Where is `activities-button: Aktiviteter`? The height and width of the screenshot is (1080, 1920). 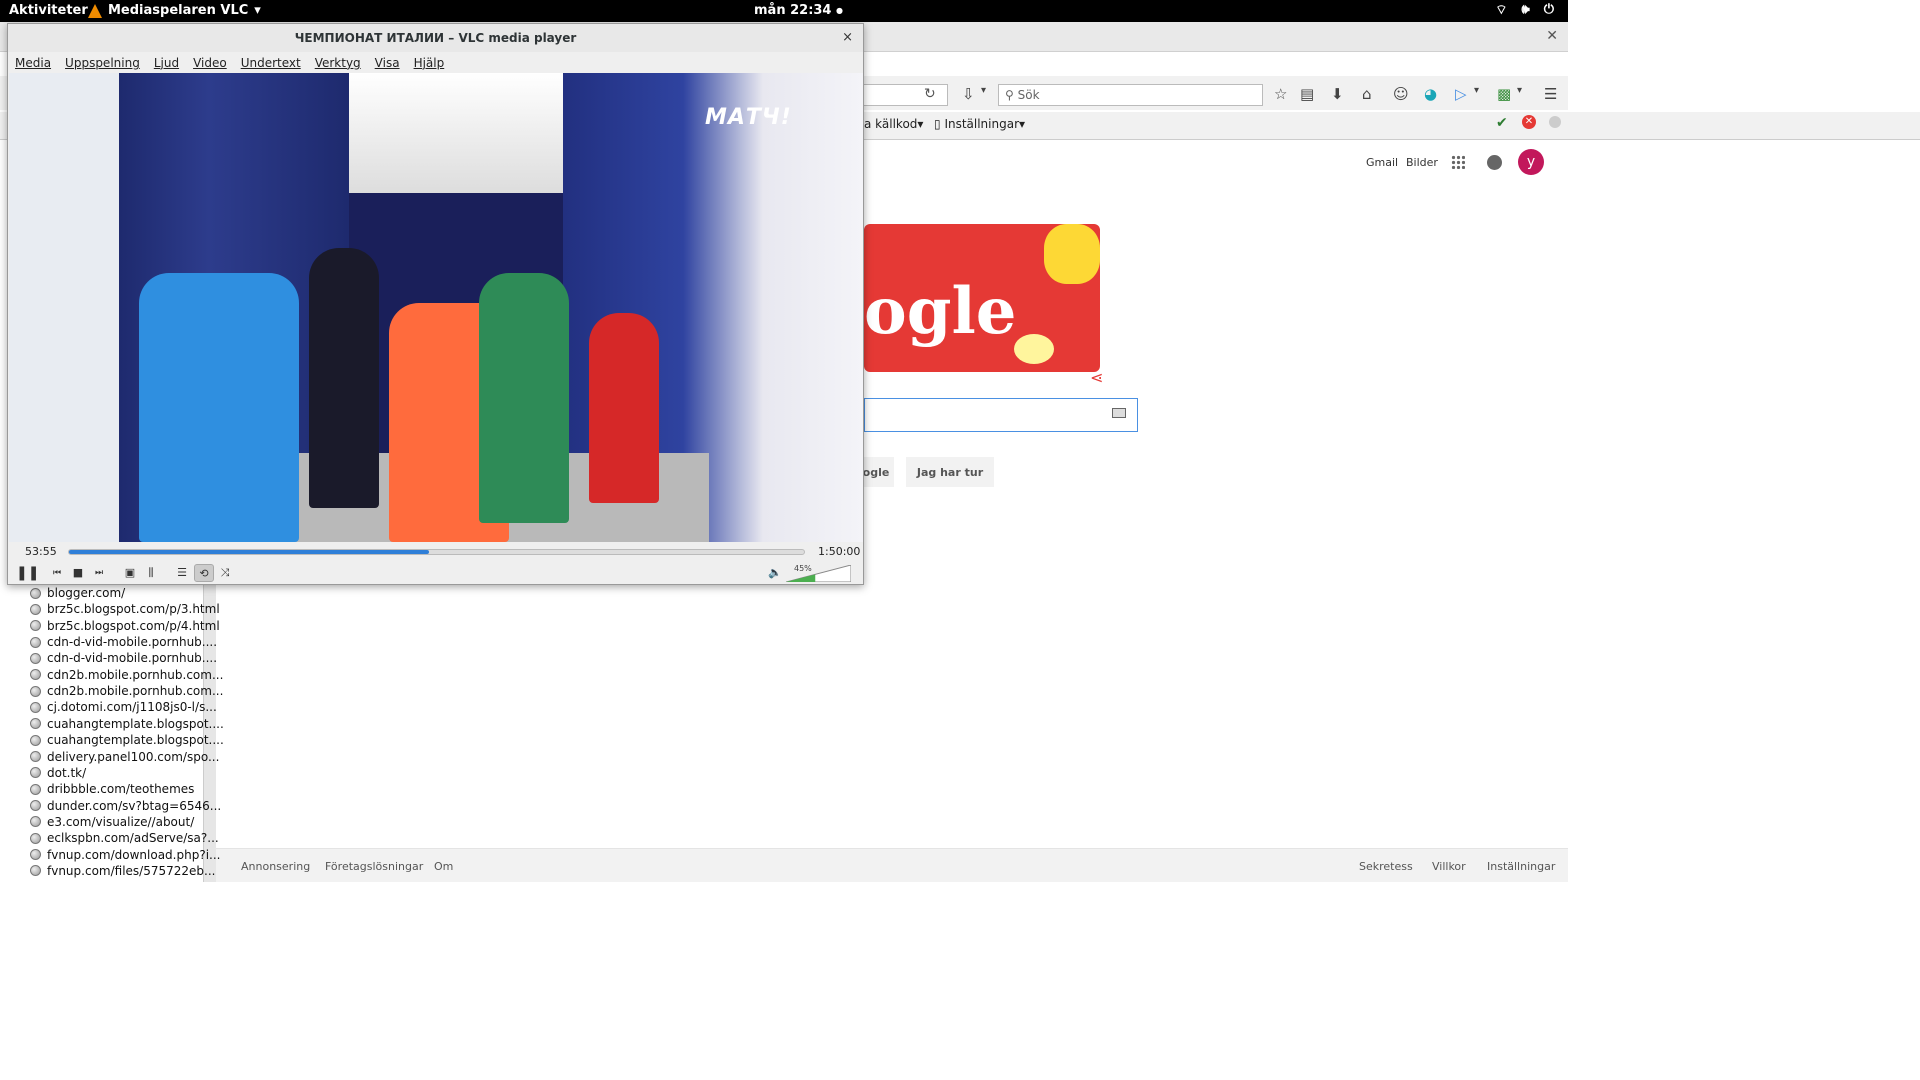 activities-button: Aktiviteter is located at coordinates (48, 10).